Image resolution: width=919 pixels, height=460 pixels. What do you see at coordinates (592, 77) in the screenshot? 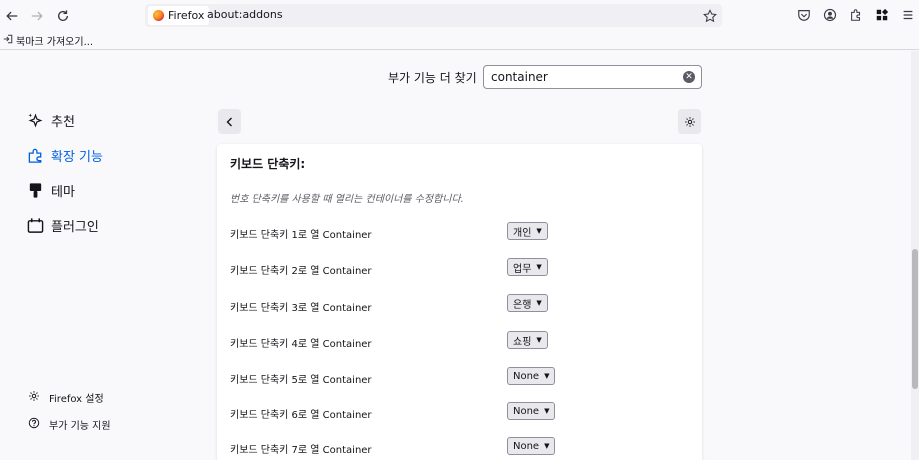
I see `search-input: container ✕` at bounding box center [592, 77].